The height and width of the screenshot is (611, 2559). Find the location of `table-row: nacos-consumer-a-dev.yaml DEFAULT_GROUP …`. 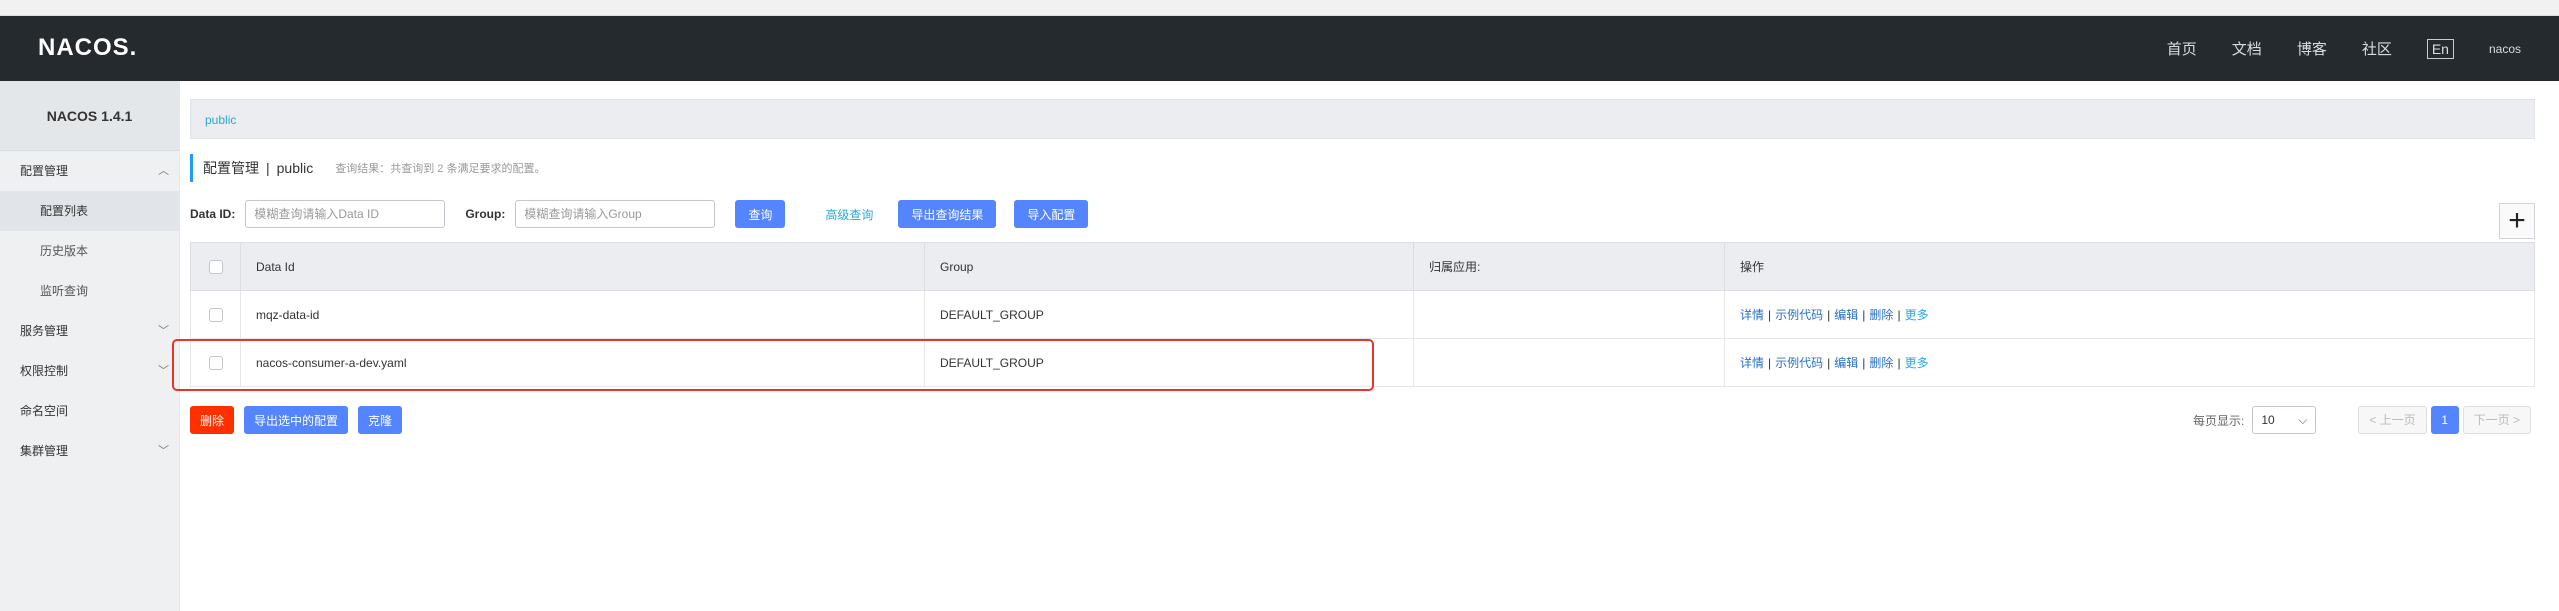

table-row: nacos-consumer-a-dev.yaml DEFAULT_GROUP … is located at coordinates (1362, 362).